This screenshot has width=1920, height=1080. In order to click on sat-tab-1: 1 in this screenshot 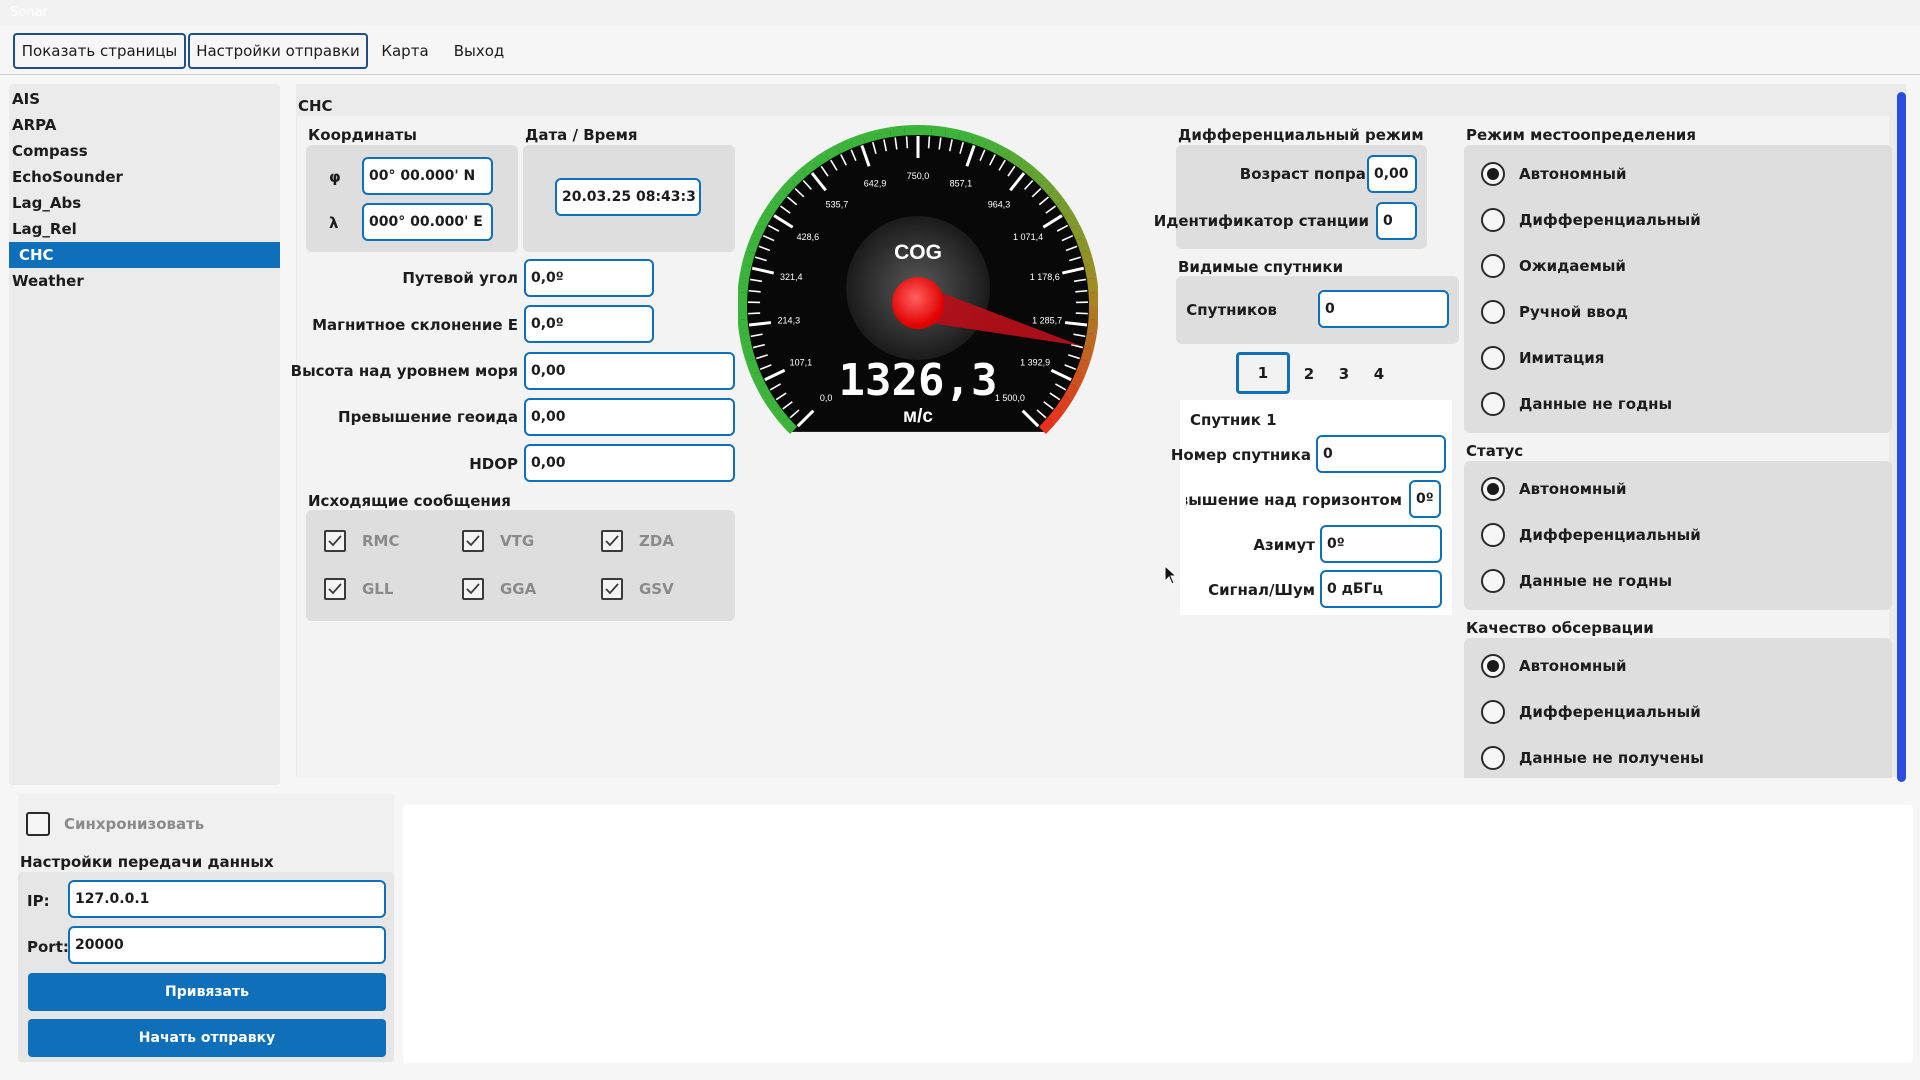, I will do `click(1263, 373)`.